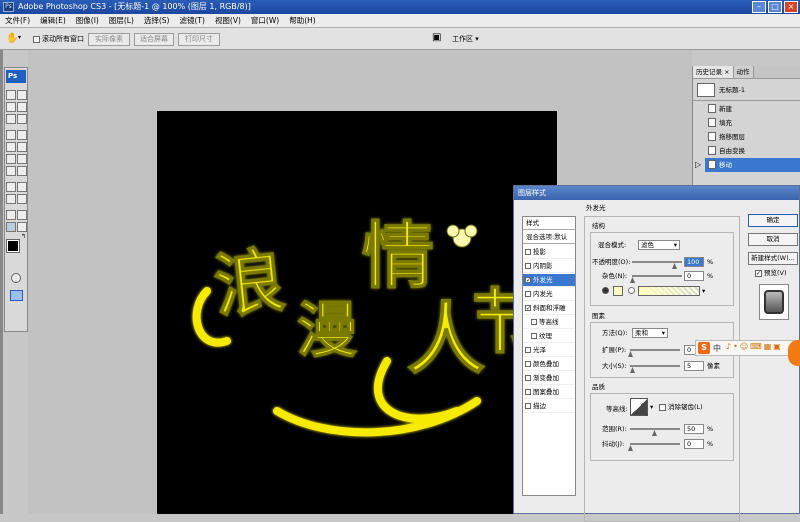 The width and height of the screenshot is (800, 522). Describe the element at coordinates (11, 199) in the screenshot. I see `path-selection-tool-icon` at that location.